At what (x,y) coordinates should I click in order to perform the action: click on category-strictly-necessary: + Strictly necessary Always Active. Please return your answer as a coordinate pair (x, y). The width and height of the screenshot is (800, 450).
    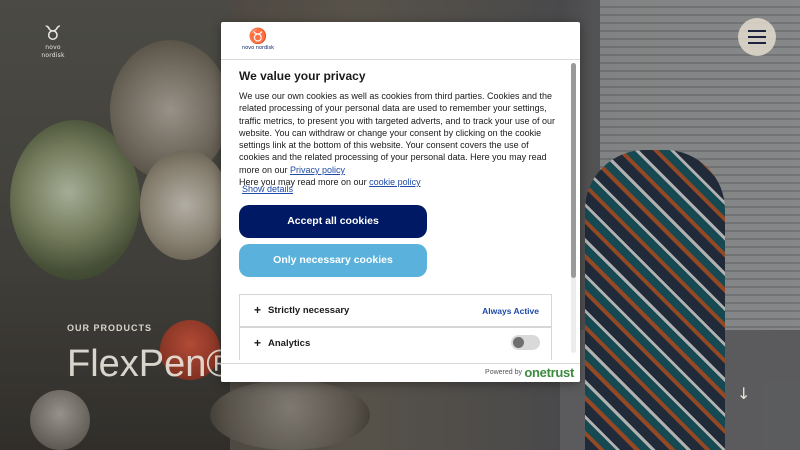
    Looking at the image, I should click on (395, 310).